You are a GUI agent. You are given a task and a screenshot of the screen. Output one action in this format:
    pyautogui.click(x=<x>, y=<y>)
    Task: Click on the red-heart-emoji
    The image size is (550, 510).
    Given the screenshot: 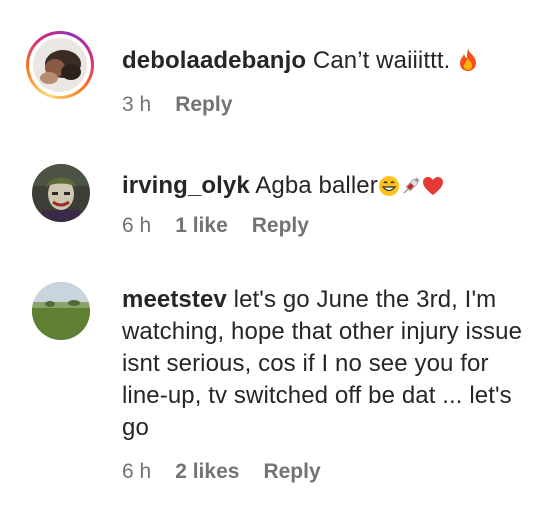 What is the action you would take?
    pyautogui.click(x=433, y=190)
    